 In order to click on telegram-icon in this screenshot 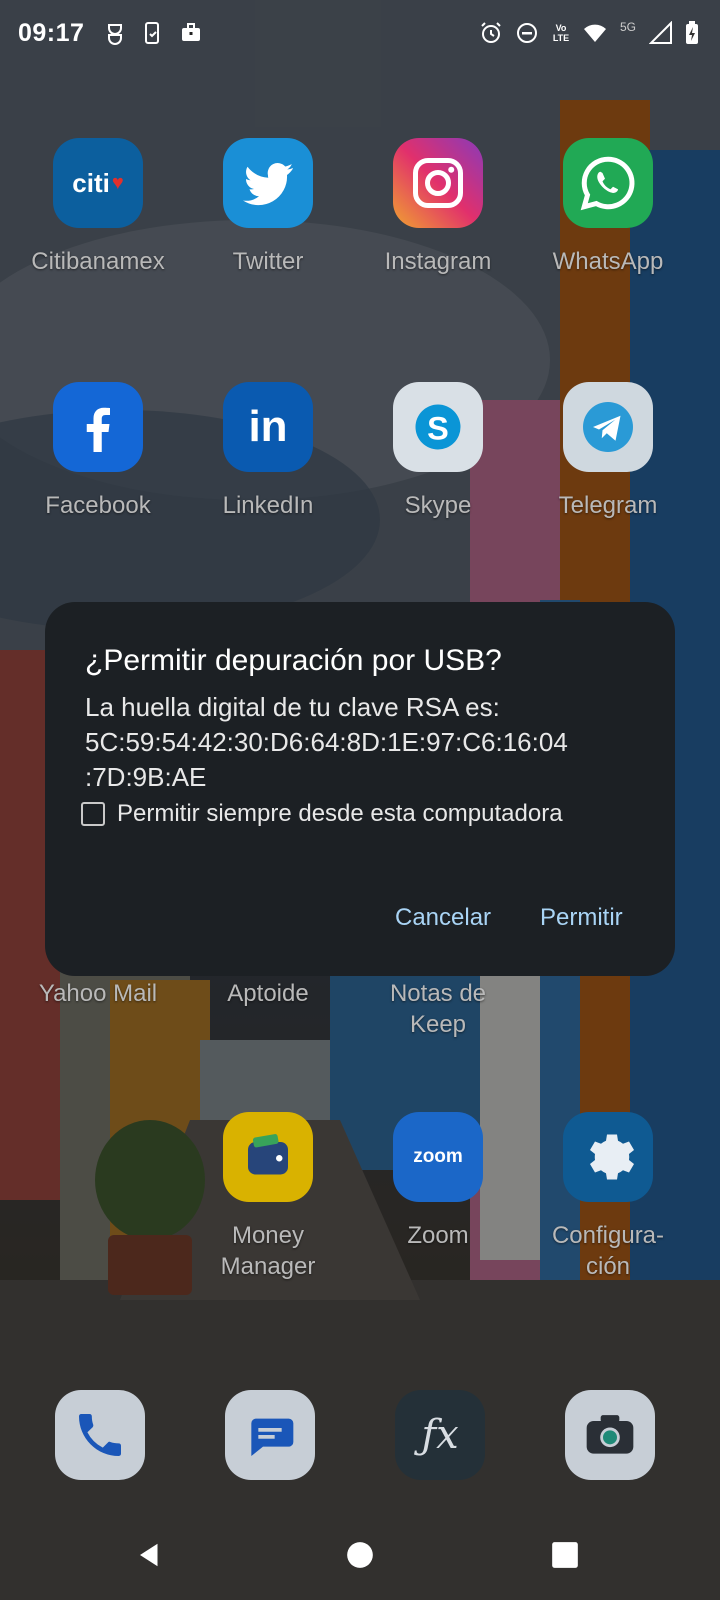, I will do `click(608, 427)`.